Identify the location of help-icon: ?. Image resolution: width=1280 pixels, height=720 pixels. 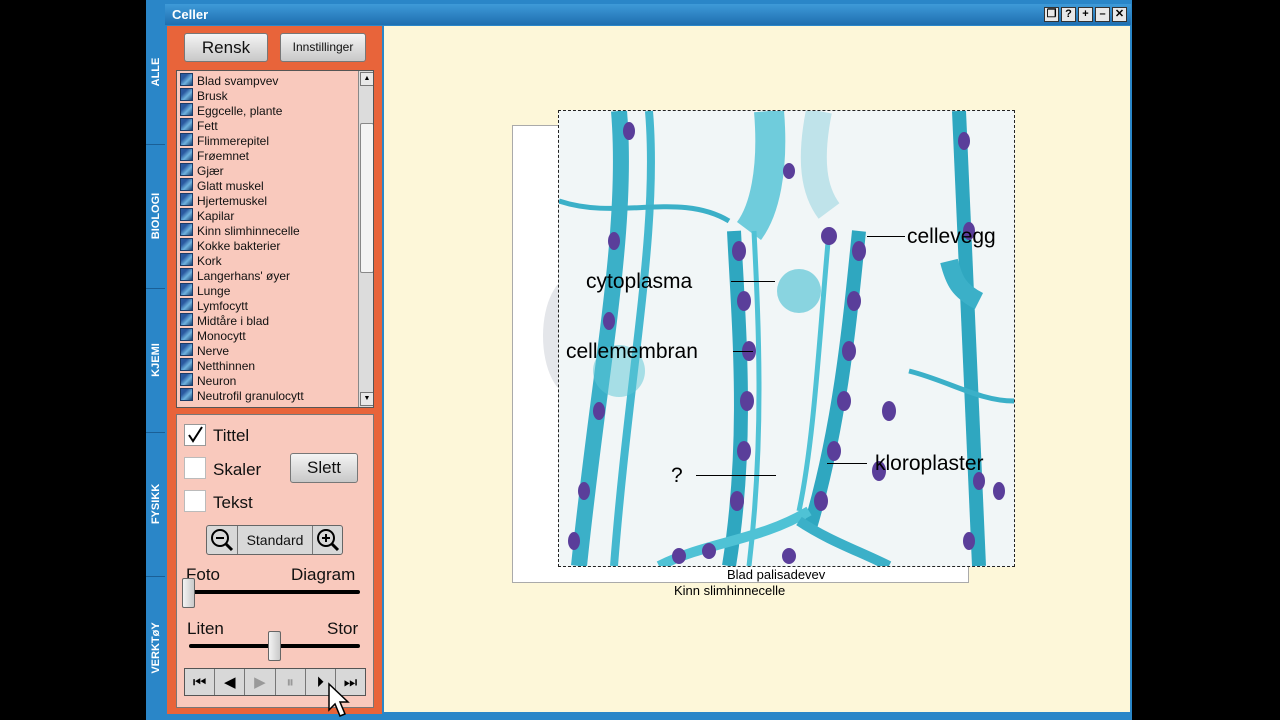
(1068, 14).